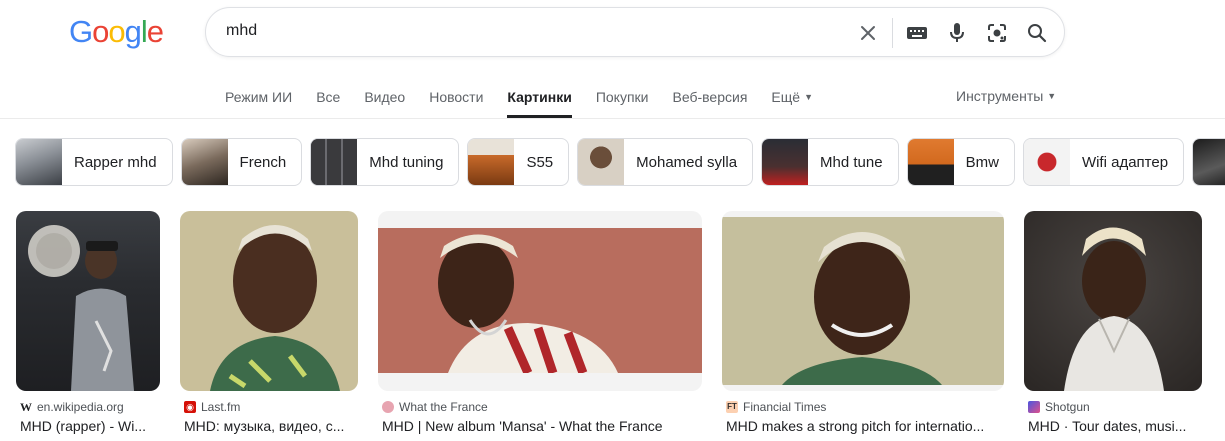 This screenshot has width=1225, height=441. Describe the element at coordinates (1037, 33) in the screenshot. I see `search-icon` at that location.